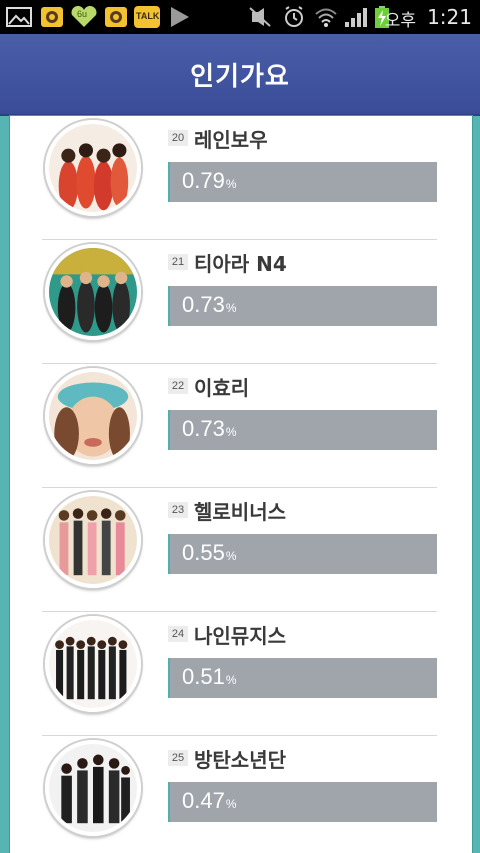 The width and height of the screenshot is (480, 853). I want to click on heart-label: 6u, so click(82, 14).